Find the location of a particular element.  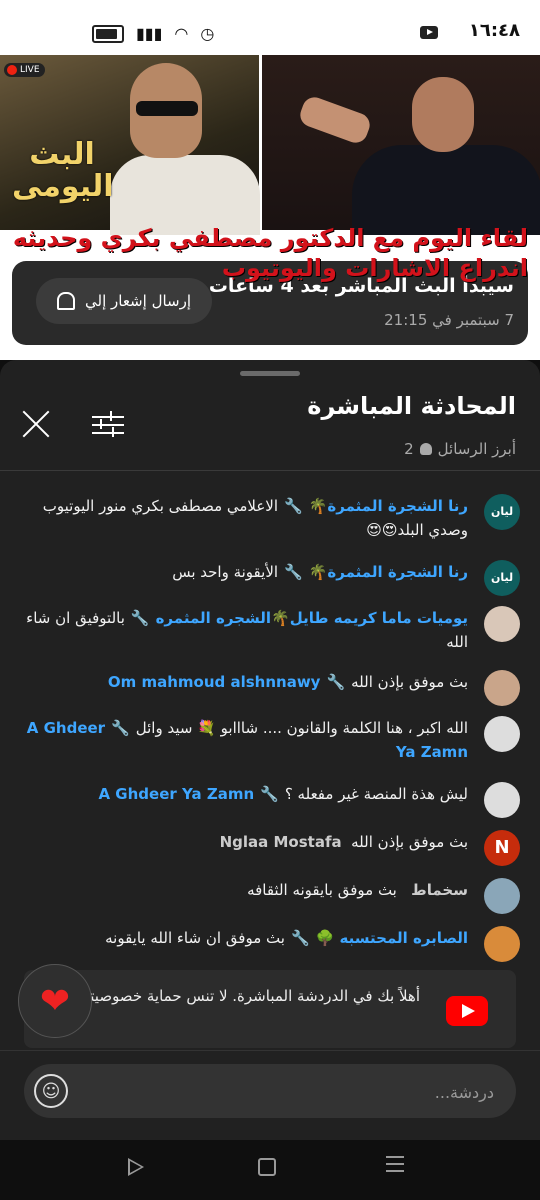

live-badge: LIVE is located at coordinates (24, 70).